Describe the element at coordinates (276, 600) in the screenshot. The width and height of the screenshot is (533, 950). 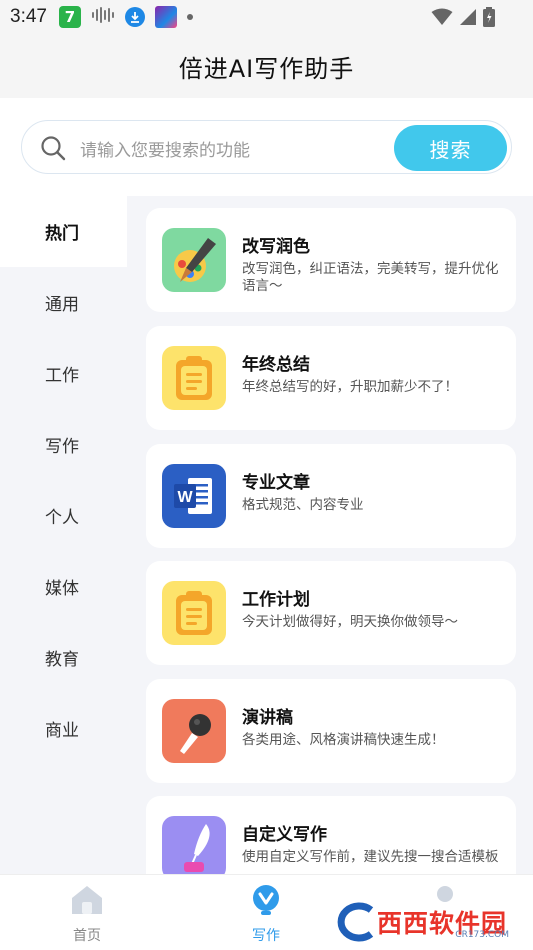
I see `card-title: 工作计划` at that location.